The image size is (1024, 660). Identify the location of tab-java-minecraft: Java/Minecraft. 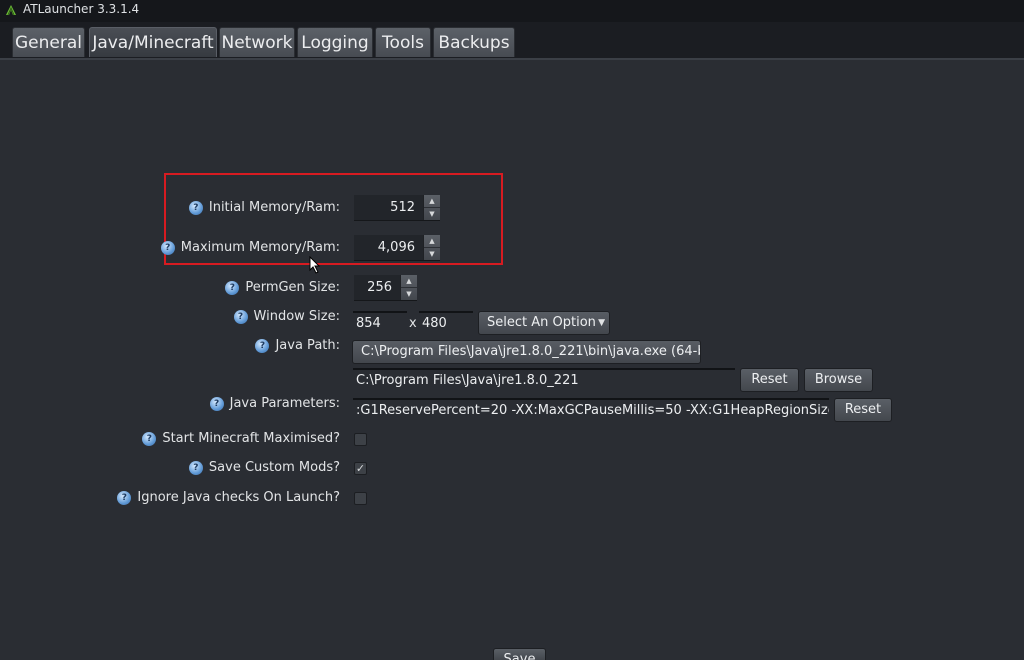
(153, 42).